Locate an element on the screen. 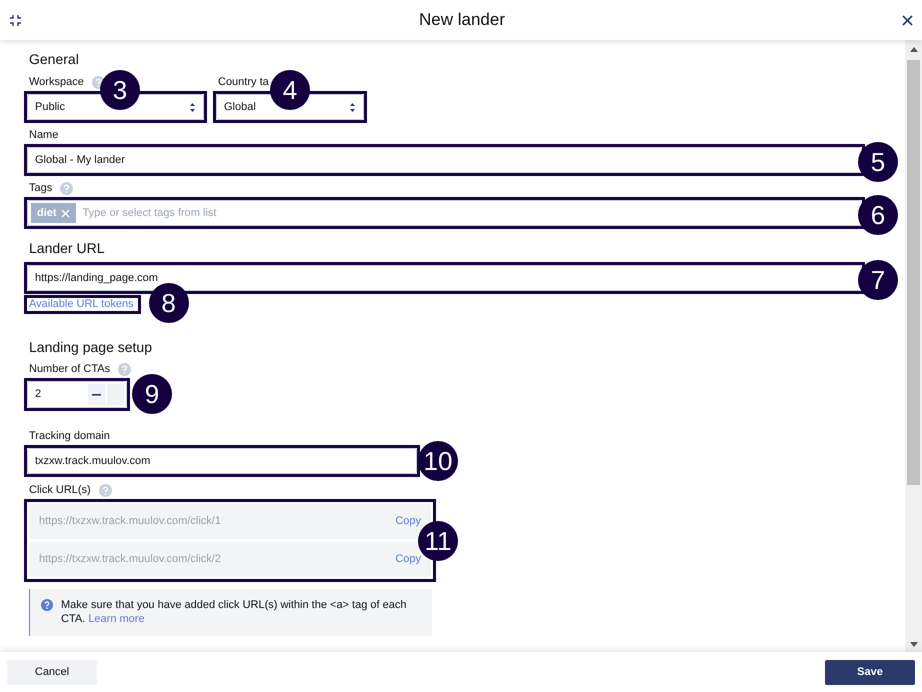  field-label: Number of CTAs is located at coordinates (69, 369).